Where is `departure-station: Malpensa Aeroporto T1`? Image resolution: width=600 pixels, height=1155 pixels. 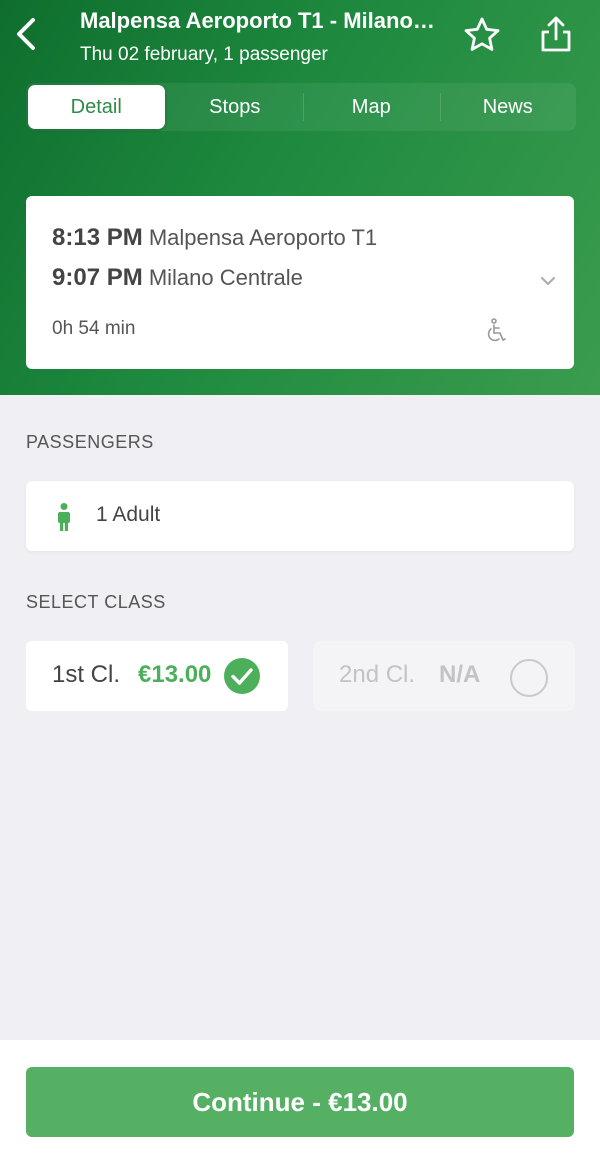
departure-station: Malpensa Aeroporto T1 is located at coordinates (263, 237).